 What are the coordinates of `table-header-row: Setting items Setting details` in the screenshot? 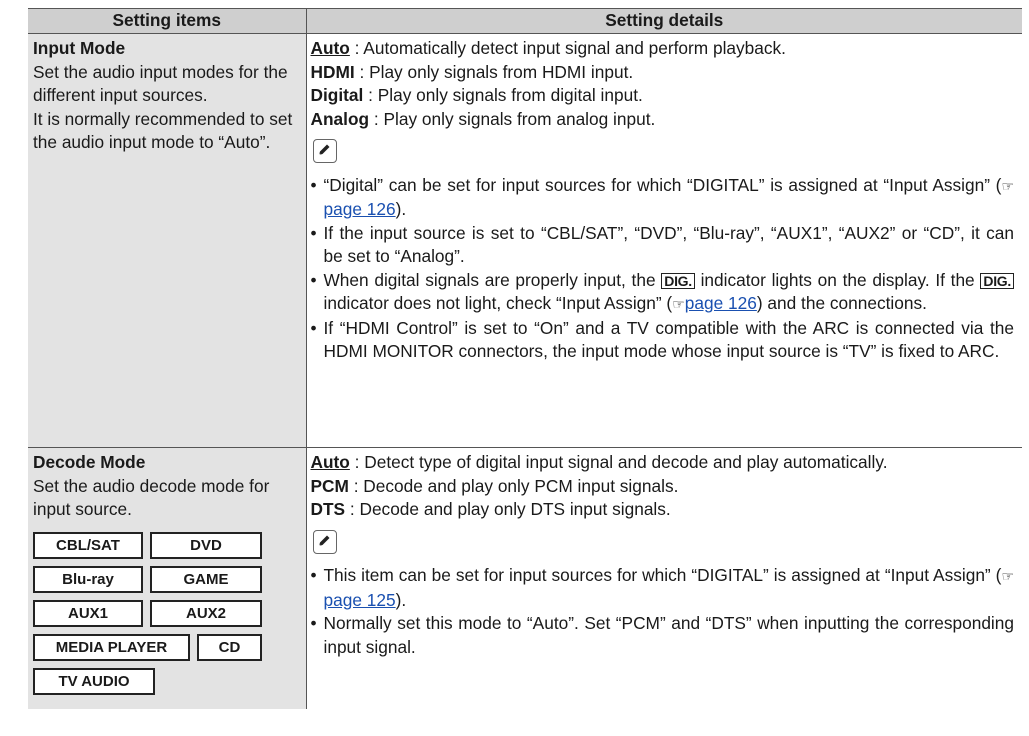 It's located at (525, 21).